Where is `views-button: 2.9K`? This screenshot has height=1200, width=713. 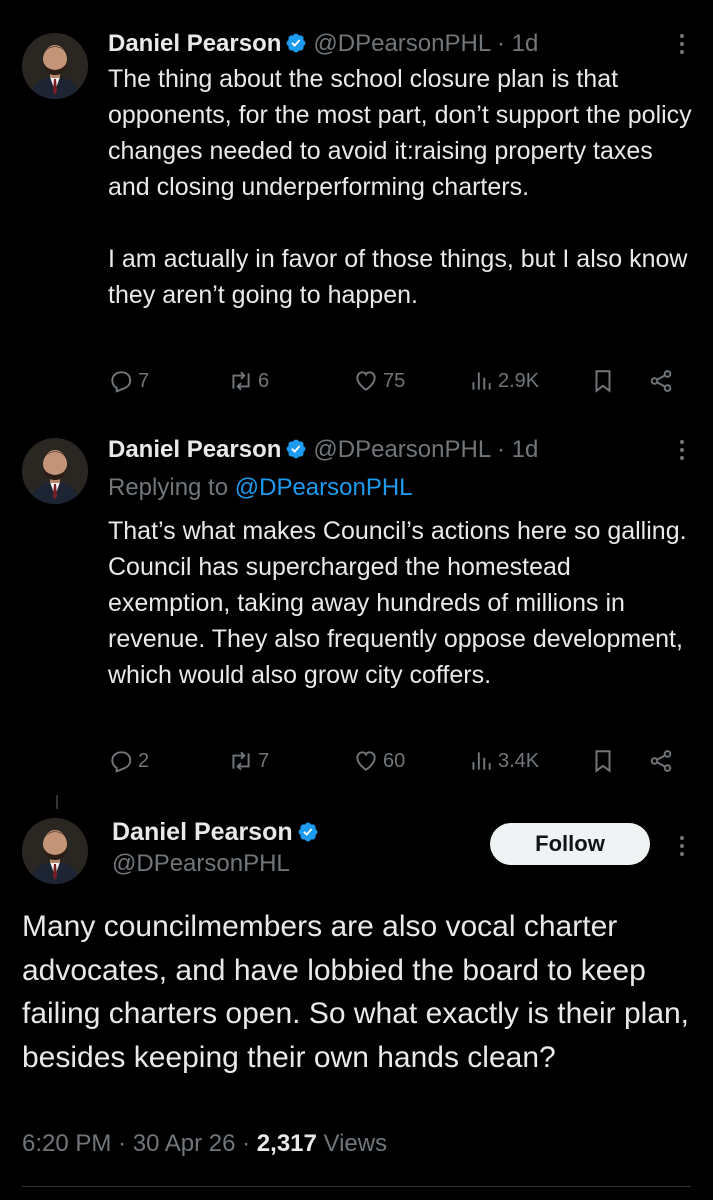 views-button: 2.9K is located at coordinates (503, 381).